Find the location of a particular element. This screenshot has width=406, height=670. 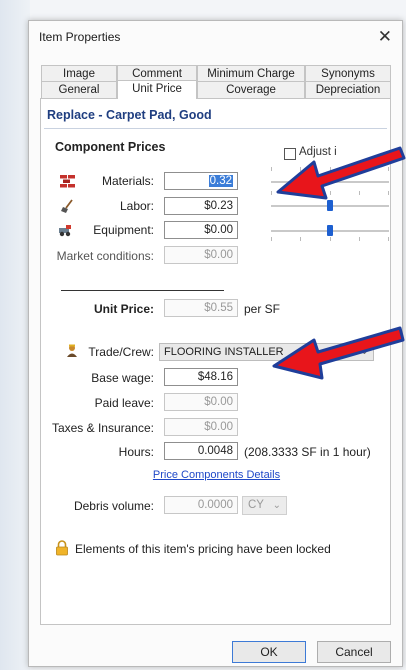

item-name: Replace - Carpet Pad, Good is located at coordinates (129, 115).